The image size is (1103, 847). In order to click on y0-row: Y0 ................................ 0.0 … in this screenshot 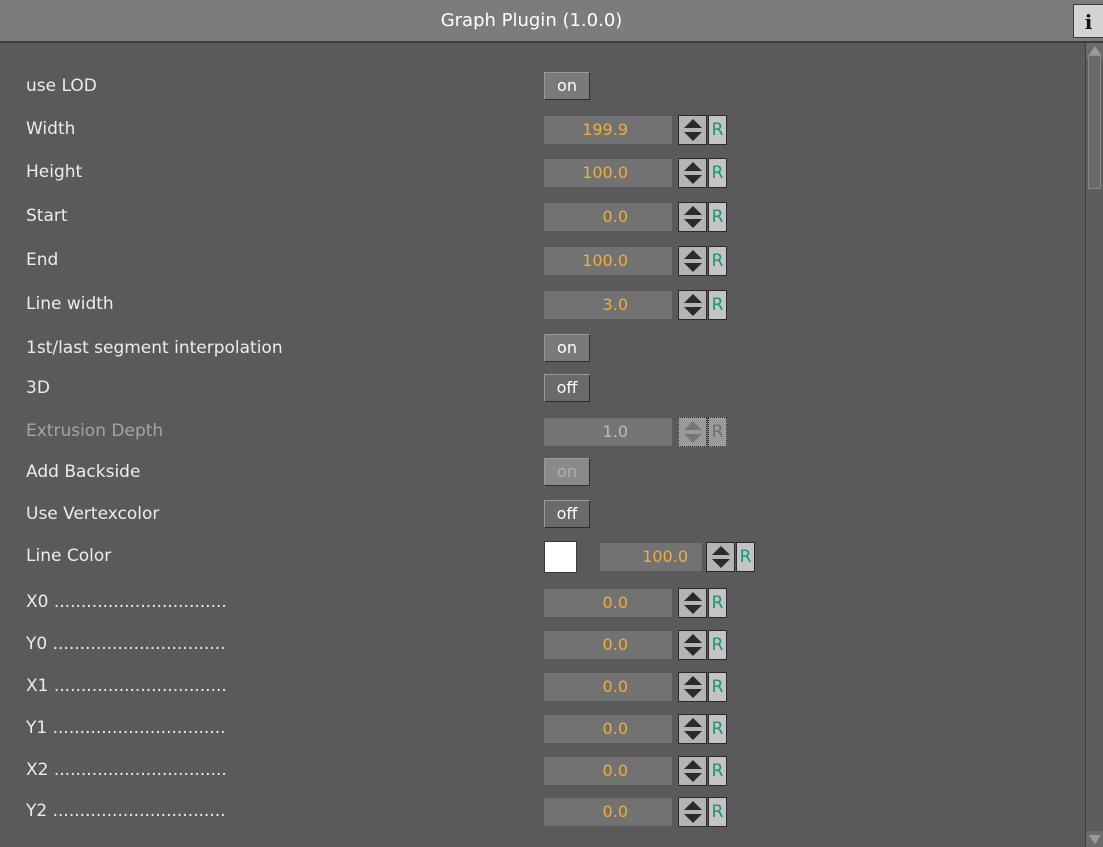, I will do `click(542, 644)`.